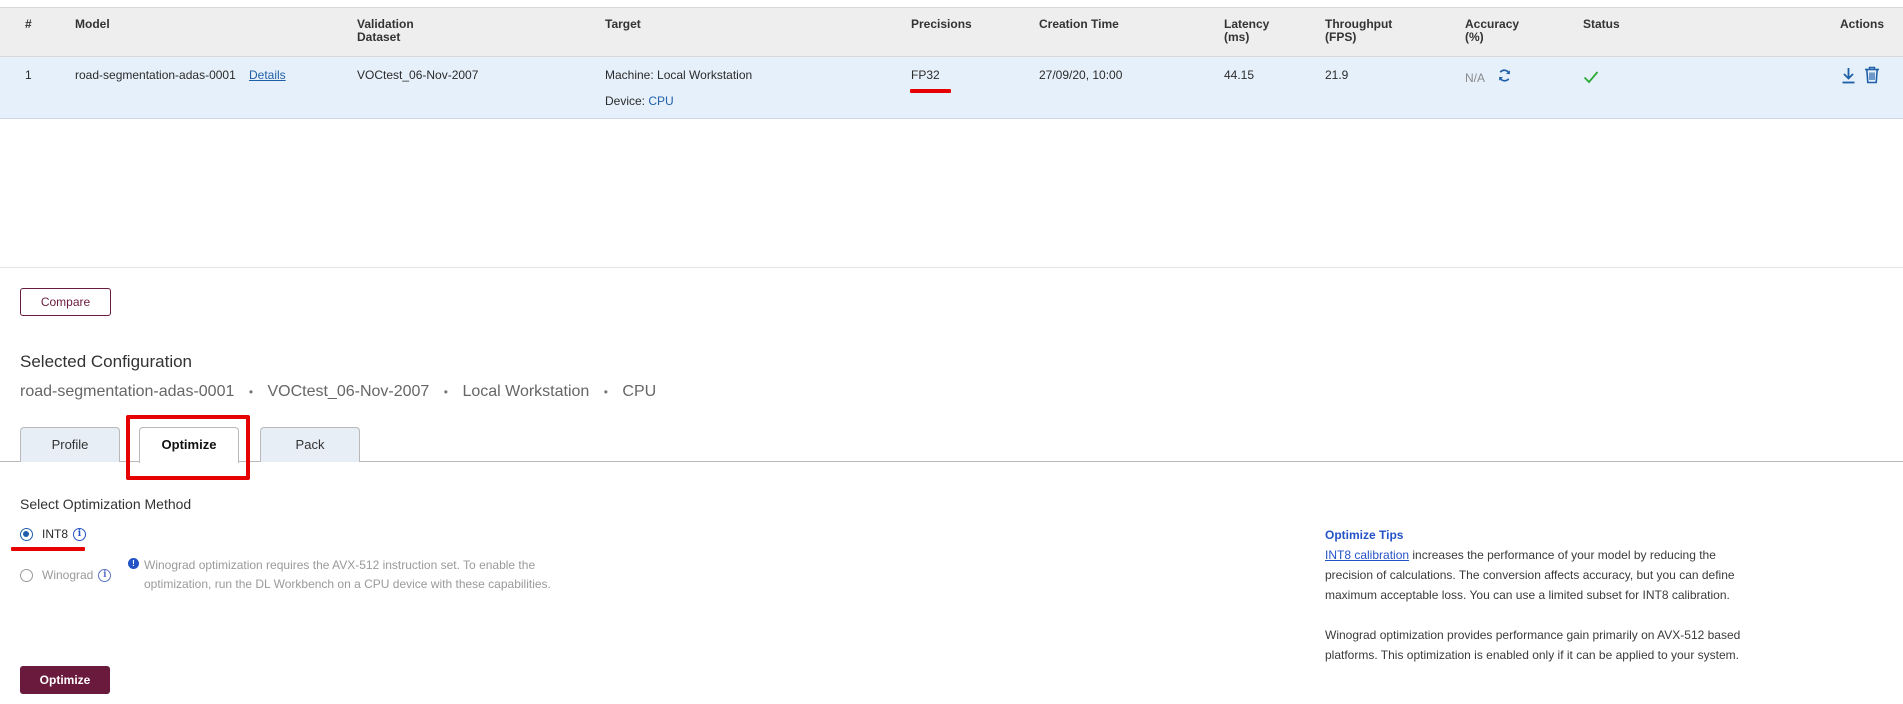  Describe the element at coordinates (65, 302) in the screenshot. I see `compare-button: Compare` at that location.